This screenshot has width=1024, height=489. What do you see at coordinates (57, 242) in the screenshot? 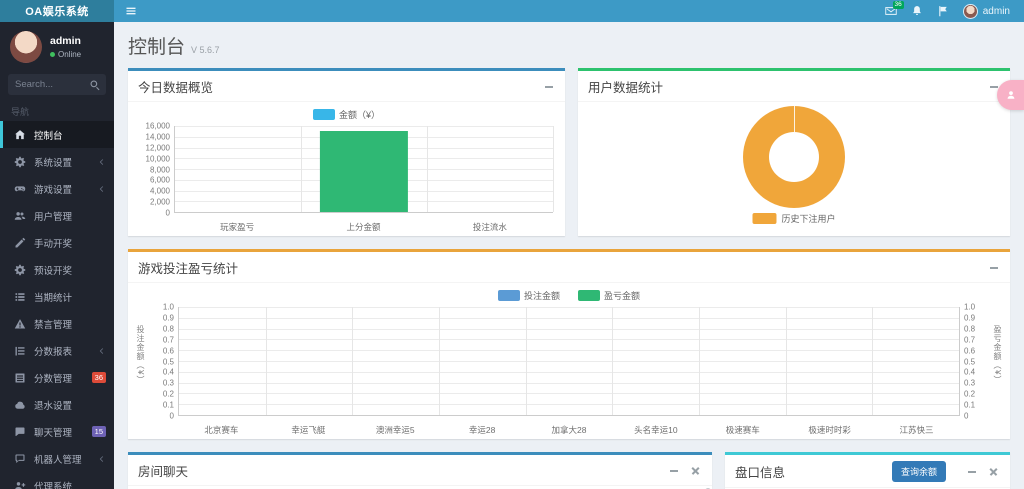
I see `sidebar-item-pencil: 手动开奖` at bounding box center [57, 242].